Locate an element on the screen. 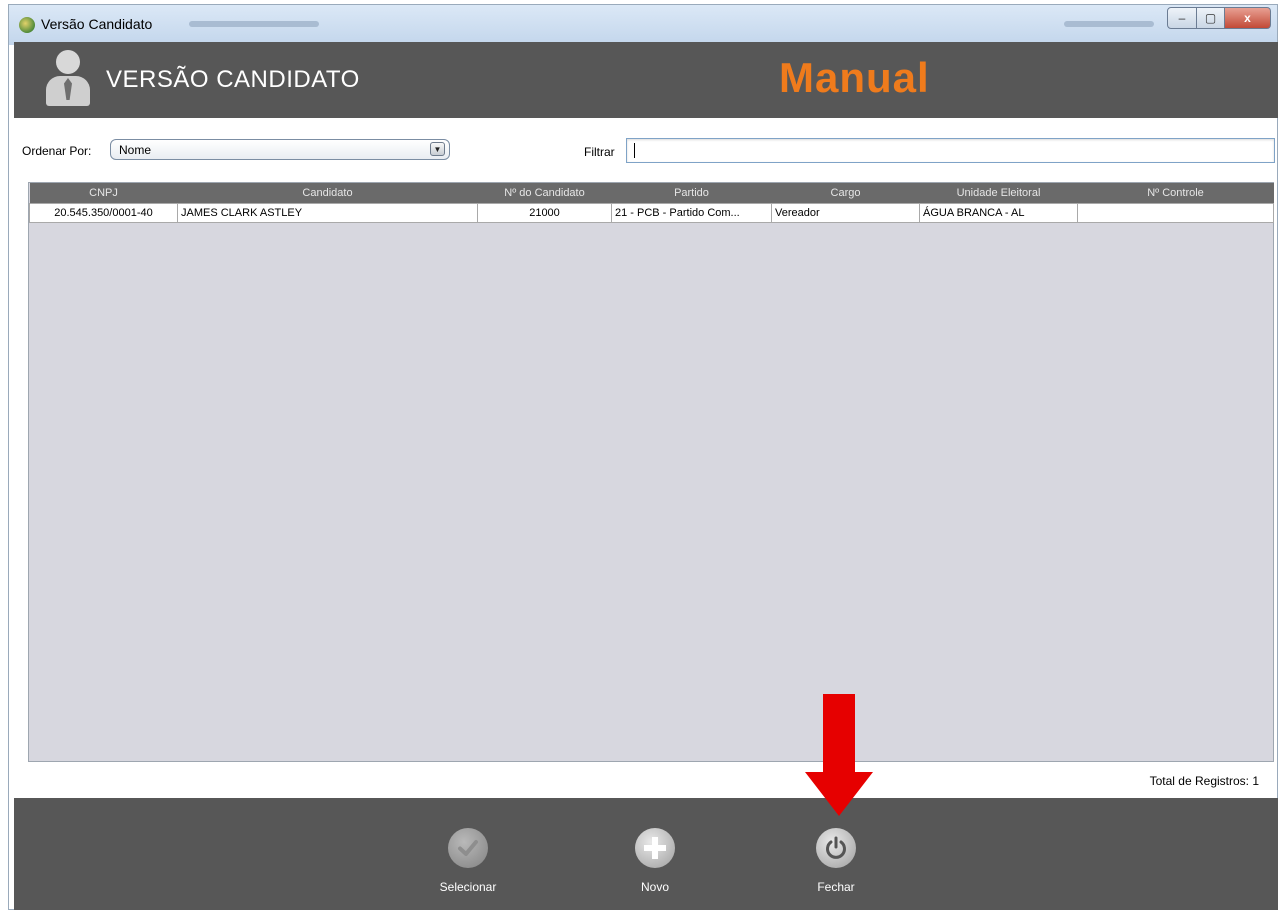 The height and width of the screenshot is (914, 1283). footer-bar: Selecionar Novo Fechar is located at coordinates (646, 854).